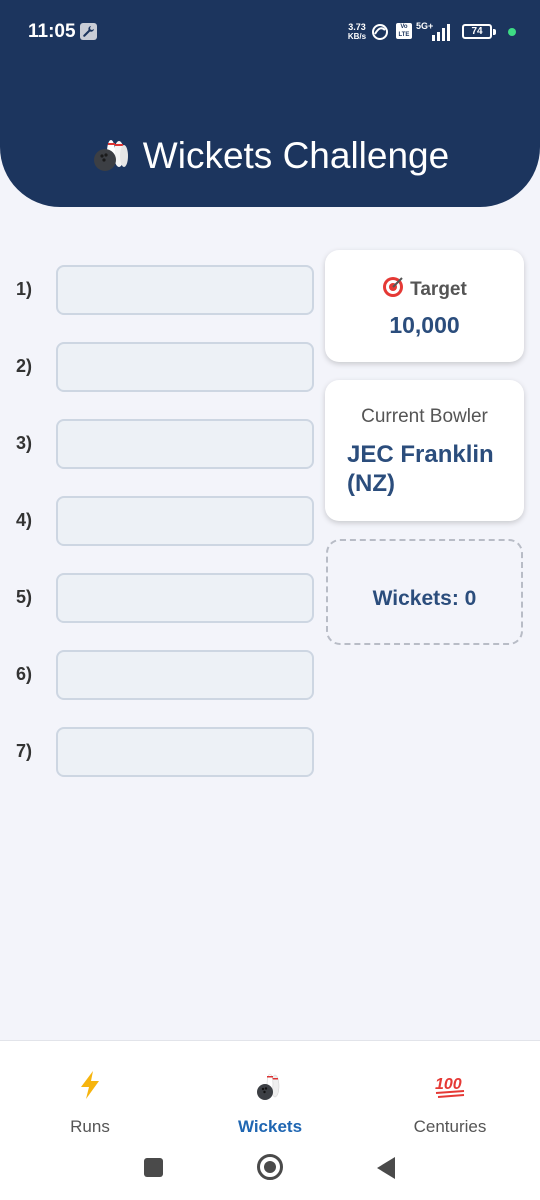  What do you see at coordinates (24, 751) in the screenshot?
I see `wicket-row-label: 7)` at bounding box center [24, 751].